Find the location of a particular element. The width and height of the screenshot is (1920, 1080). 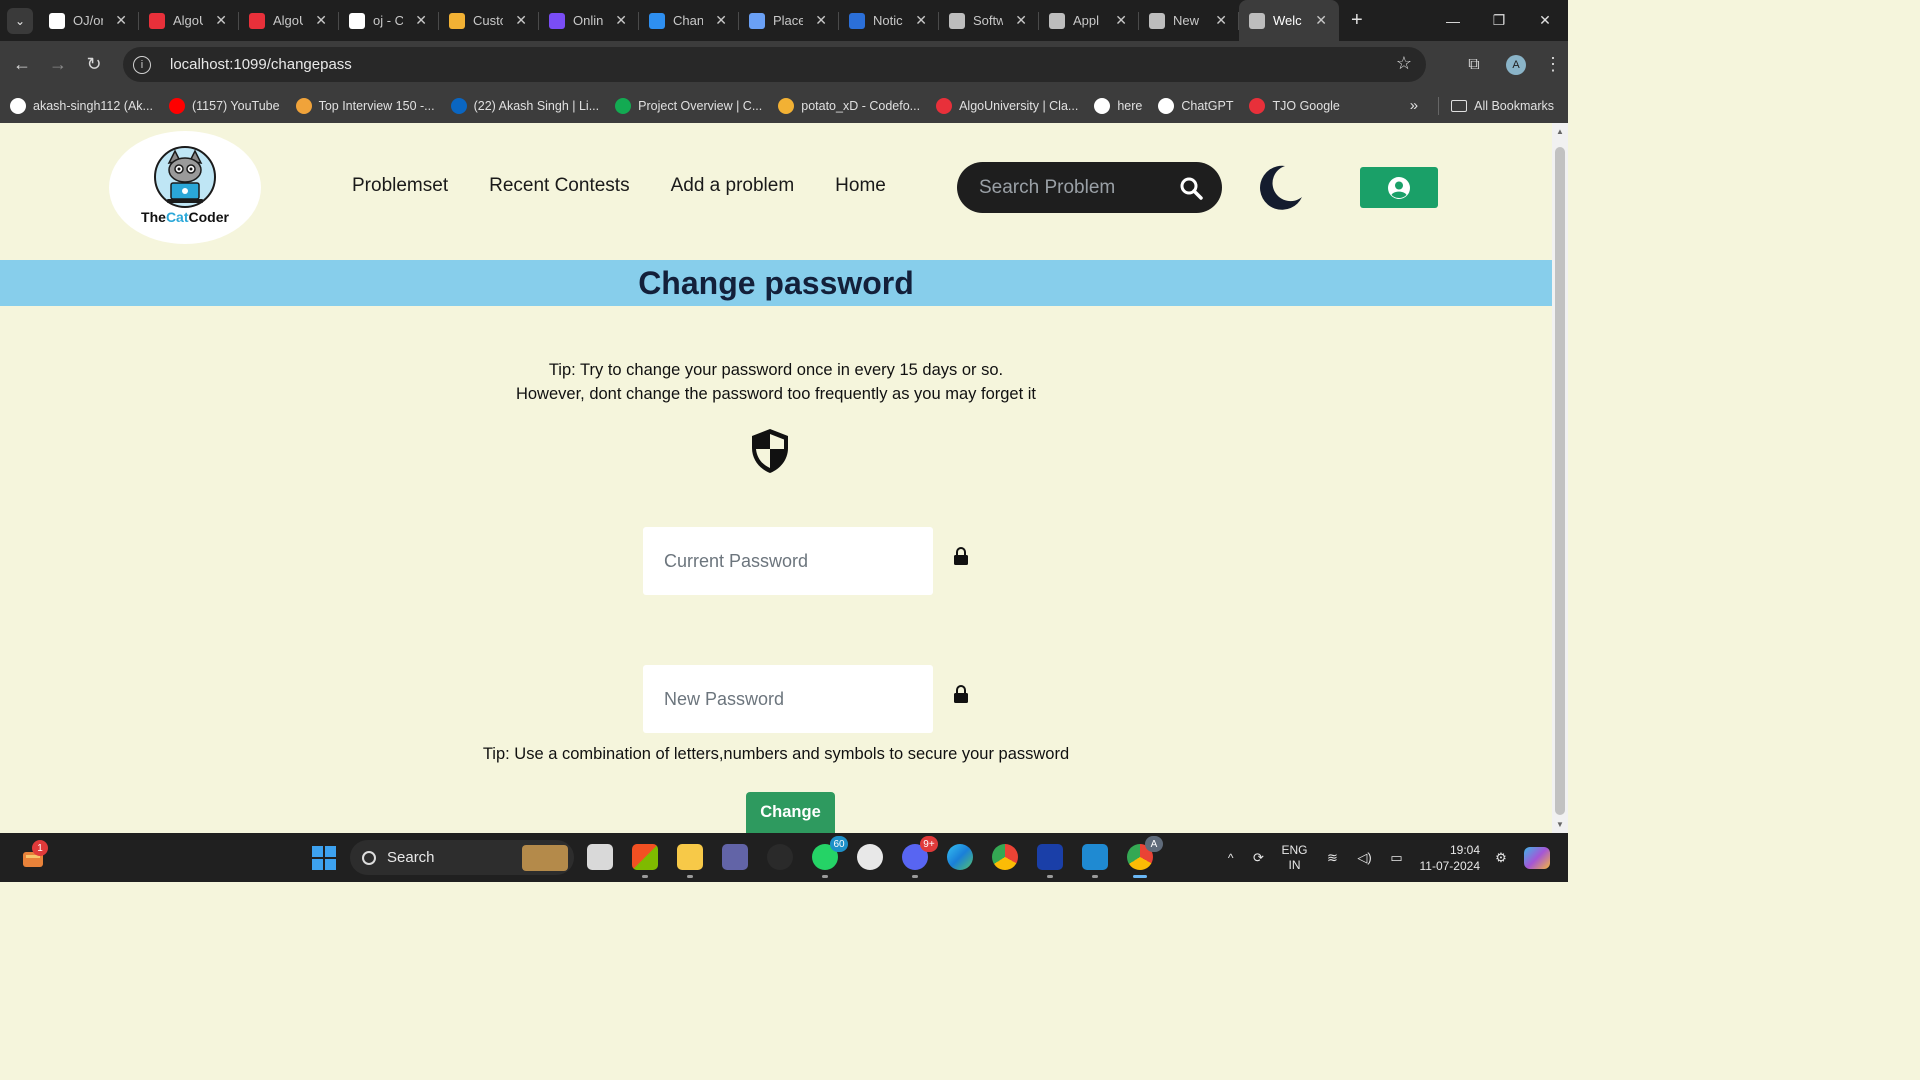

address-bar: i localhost:1099/changepass ☆ is located at coordinates (774, 64).